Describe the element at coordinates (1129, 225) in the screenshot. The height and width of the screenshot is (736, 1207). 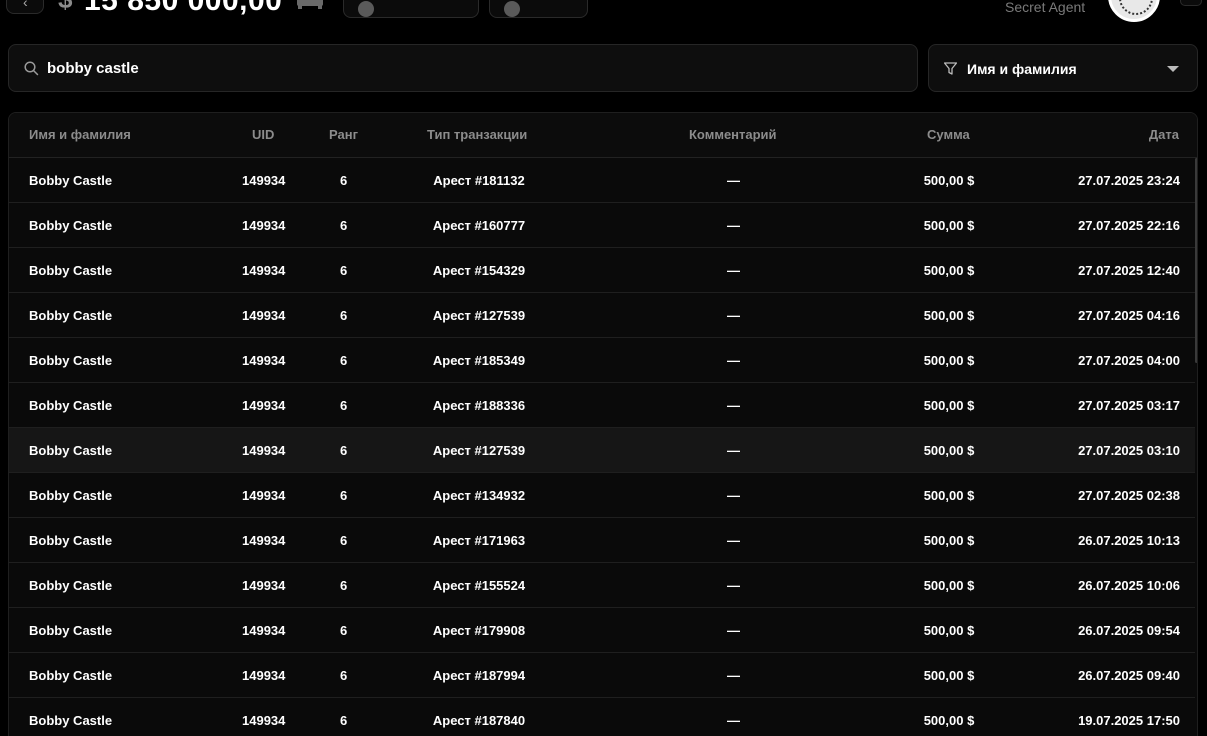
I see `cell-date: 27.07.2025 22:16` at that location.